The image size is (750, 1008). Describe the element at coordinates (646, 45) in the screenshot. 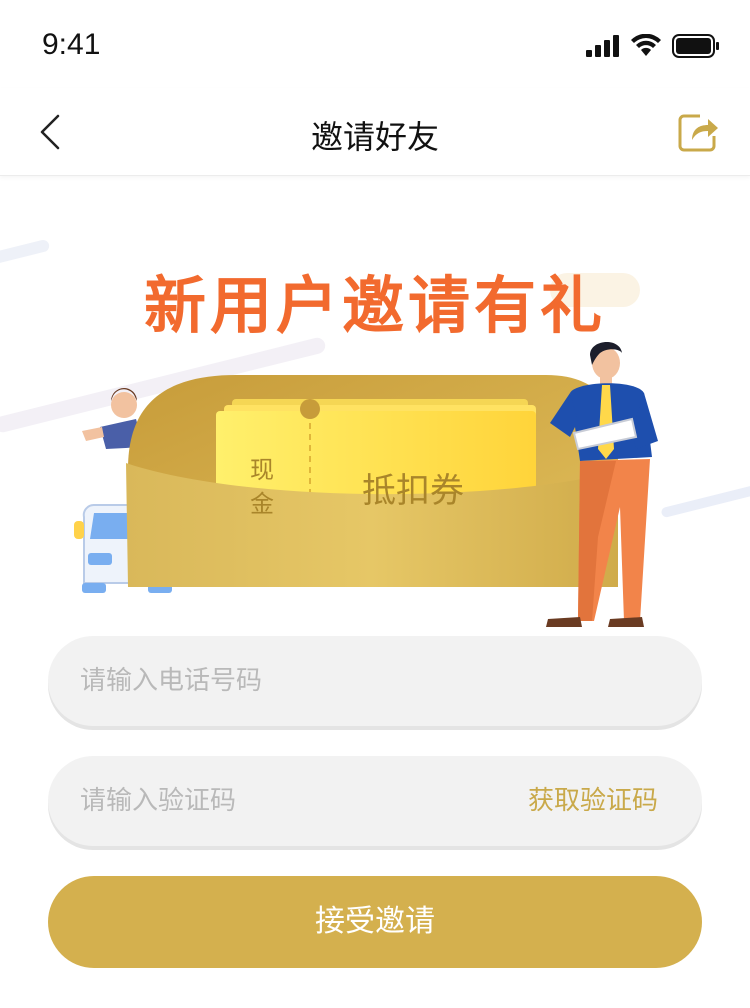

I see `wifi-icon` at that location.